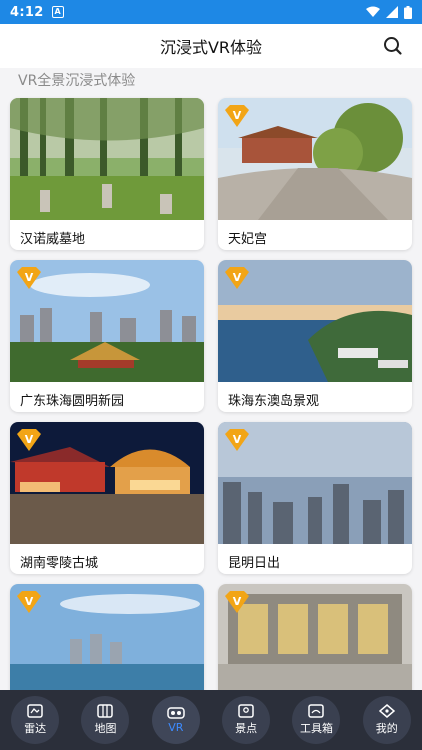 The image size is (422, 750). What do you see at coordinates (254, 563) in the screenshot?
I see `card-label: 昆明日出` at bounding box center [254, 563].